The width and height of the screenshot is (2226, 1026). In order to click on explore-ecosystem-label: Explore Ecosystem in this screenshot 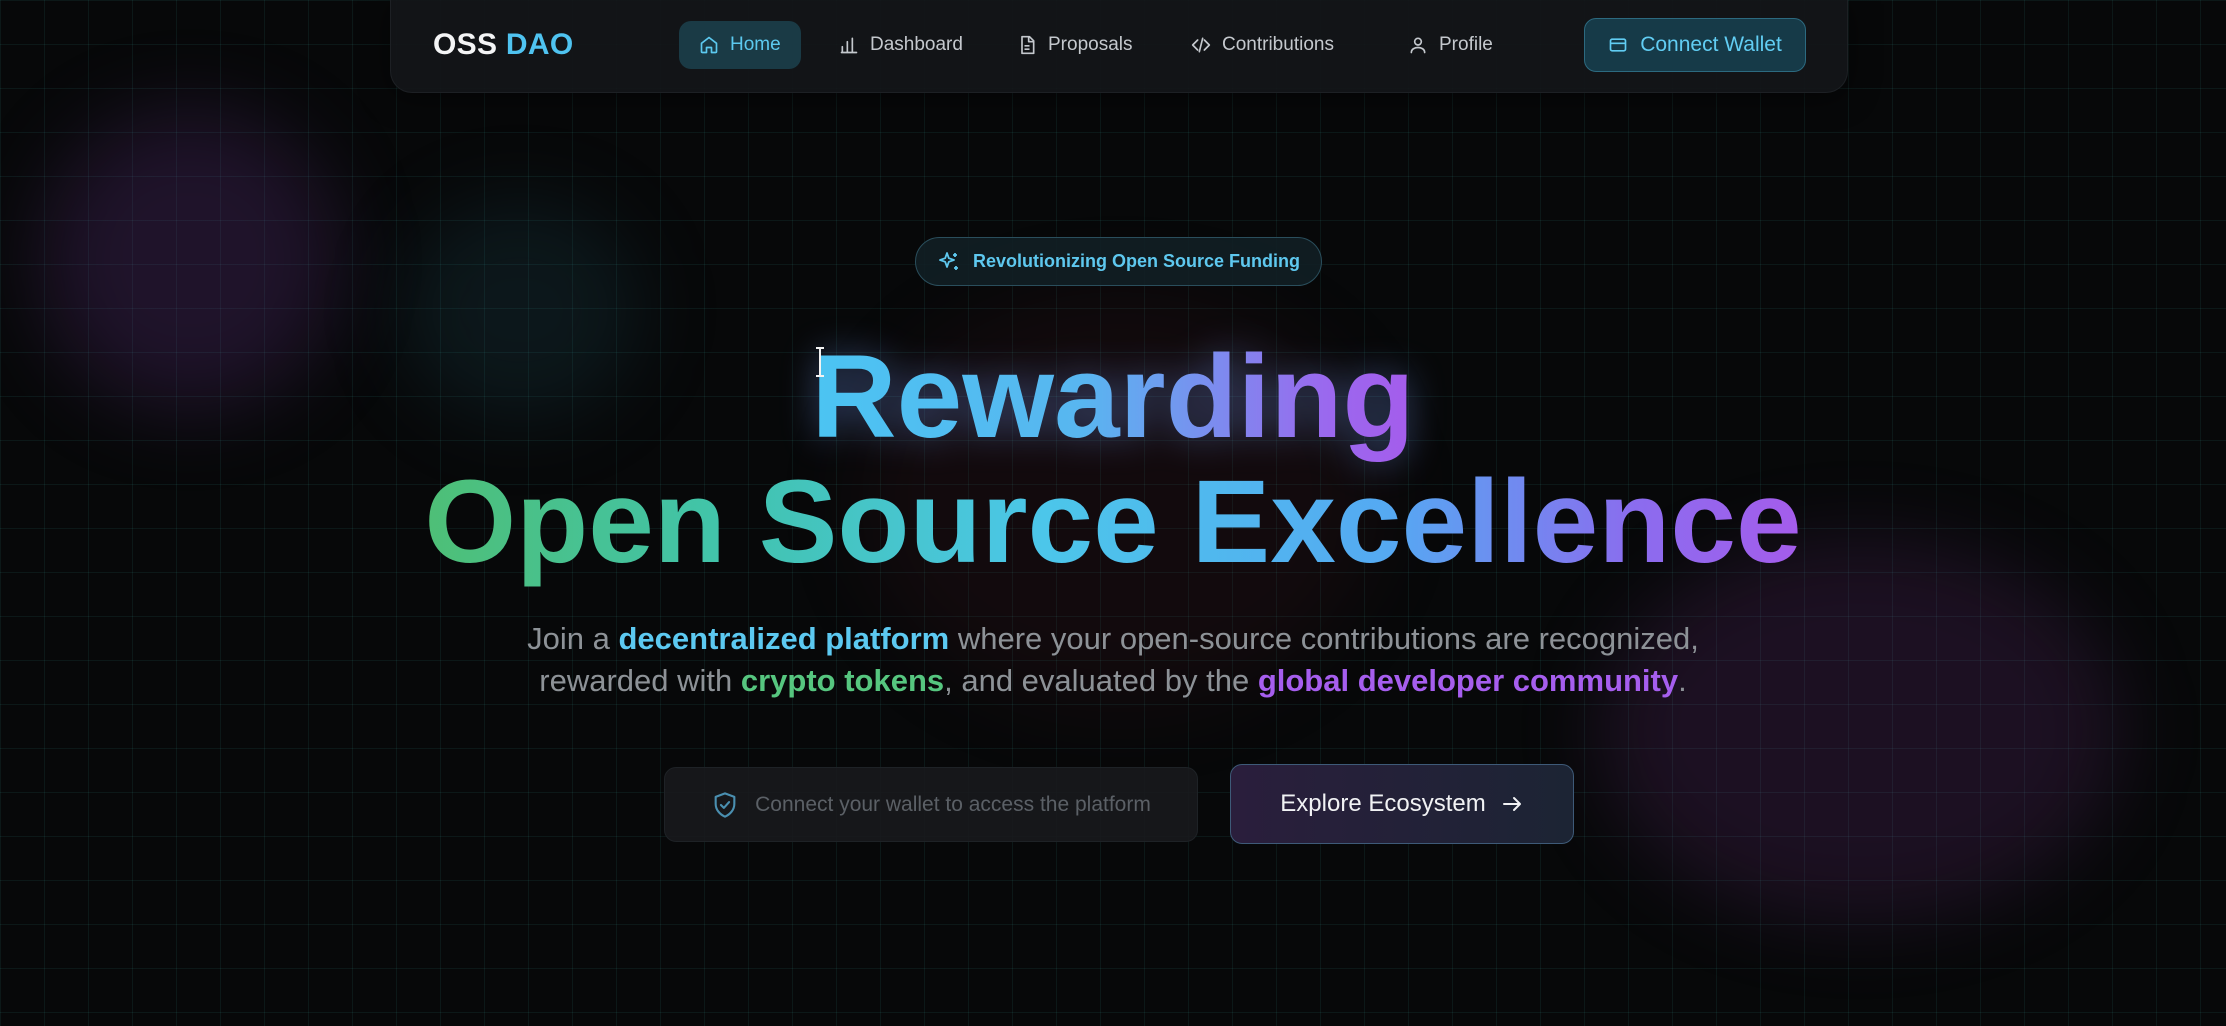, I will do `click(1383, 803)`.